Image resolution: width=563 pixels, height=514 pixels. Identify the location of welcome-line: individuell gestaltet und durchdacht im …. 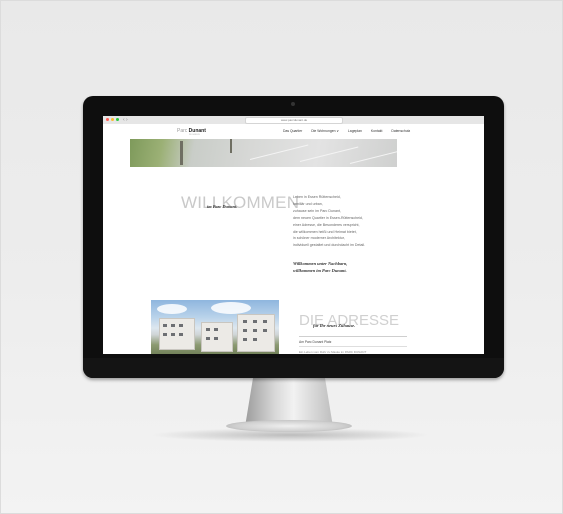
(329, 245).